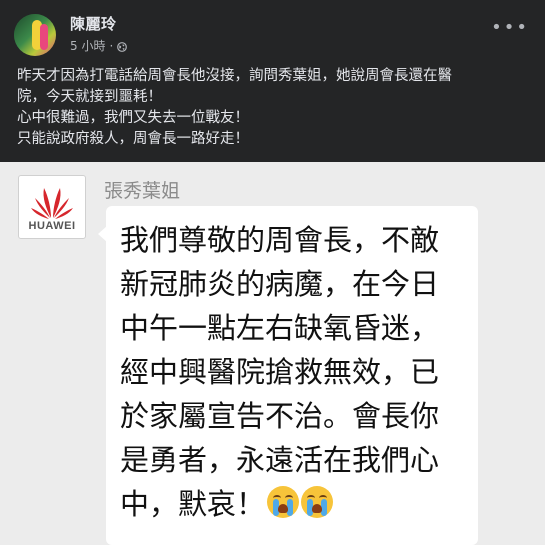 The image size is (545, 545). Describe the element at coordinates (35, 35) in the screenshot. I see `author-avatar` at that location.